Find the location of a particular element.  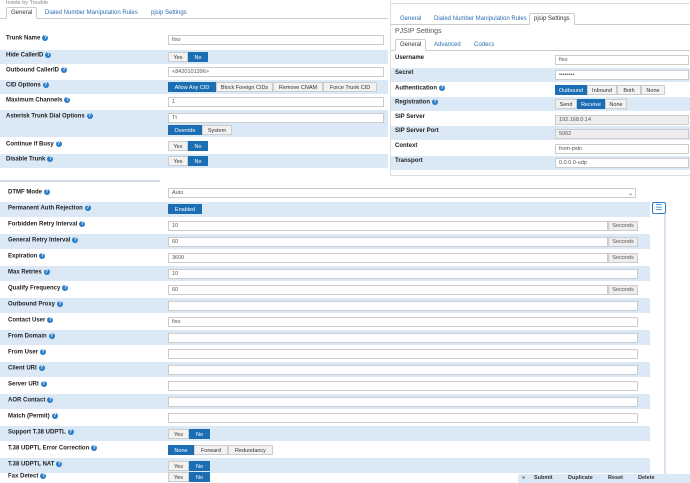

registration-send-button: Send is located at coordinates (566, 104).